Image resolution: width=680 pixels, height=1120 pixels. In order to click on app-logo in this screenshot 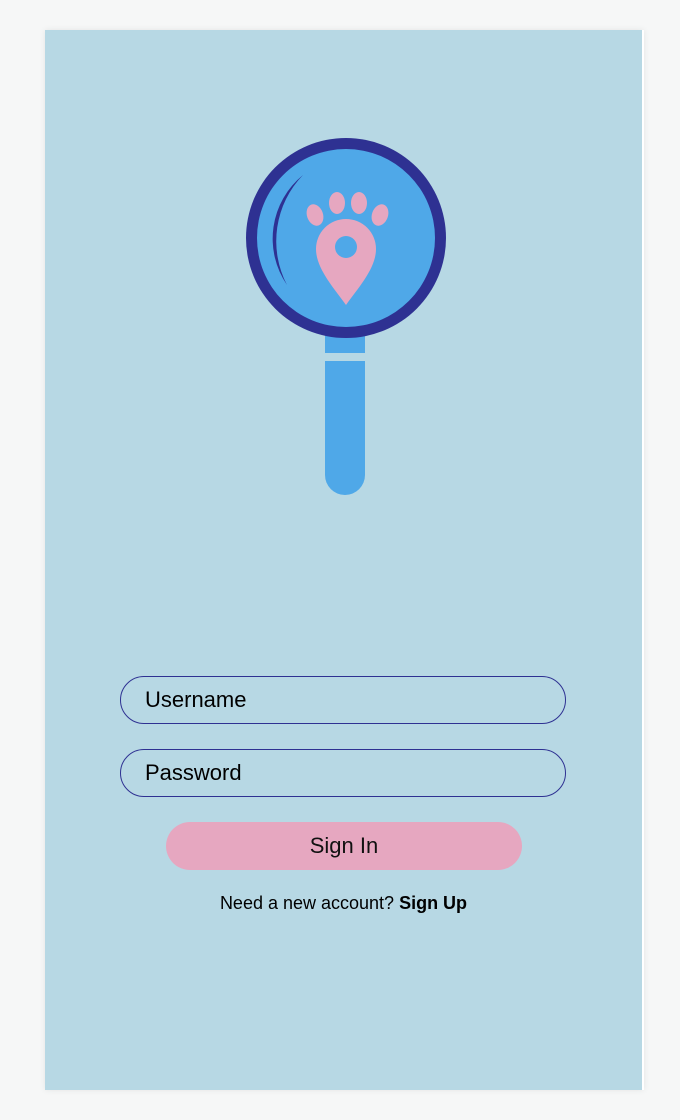, I will do `click(346, 315)`.